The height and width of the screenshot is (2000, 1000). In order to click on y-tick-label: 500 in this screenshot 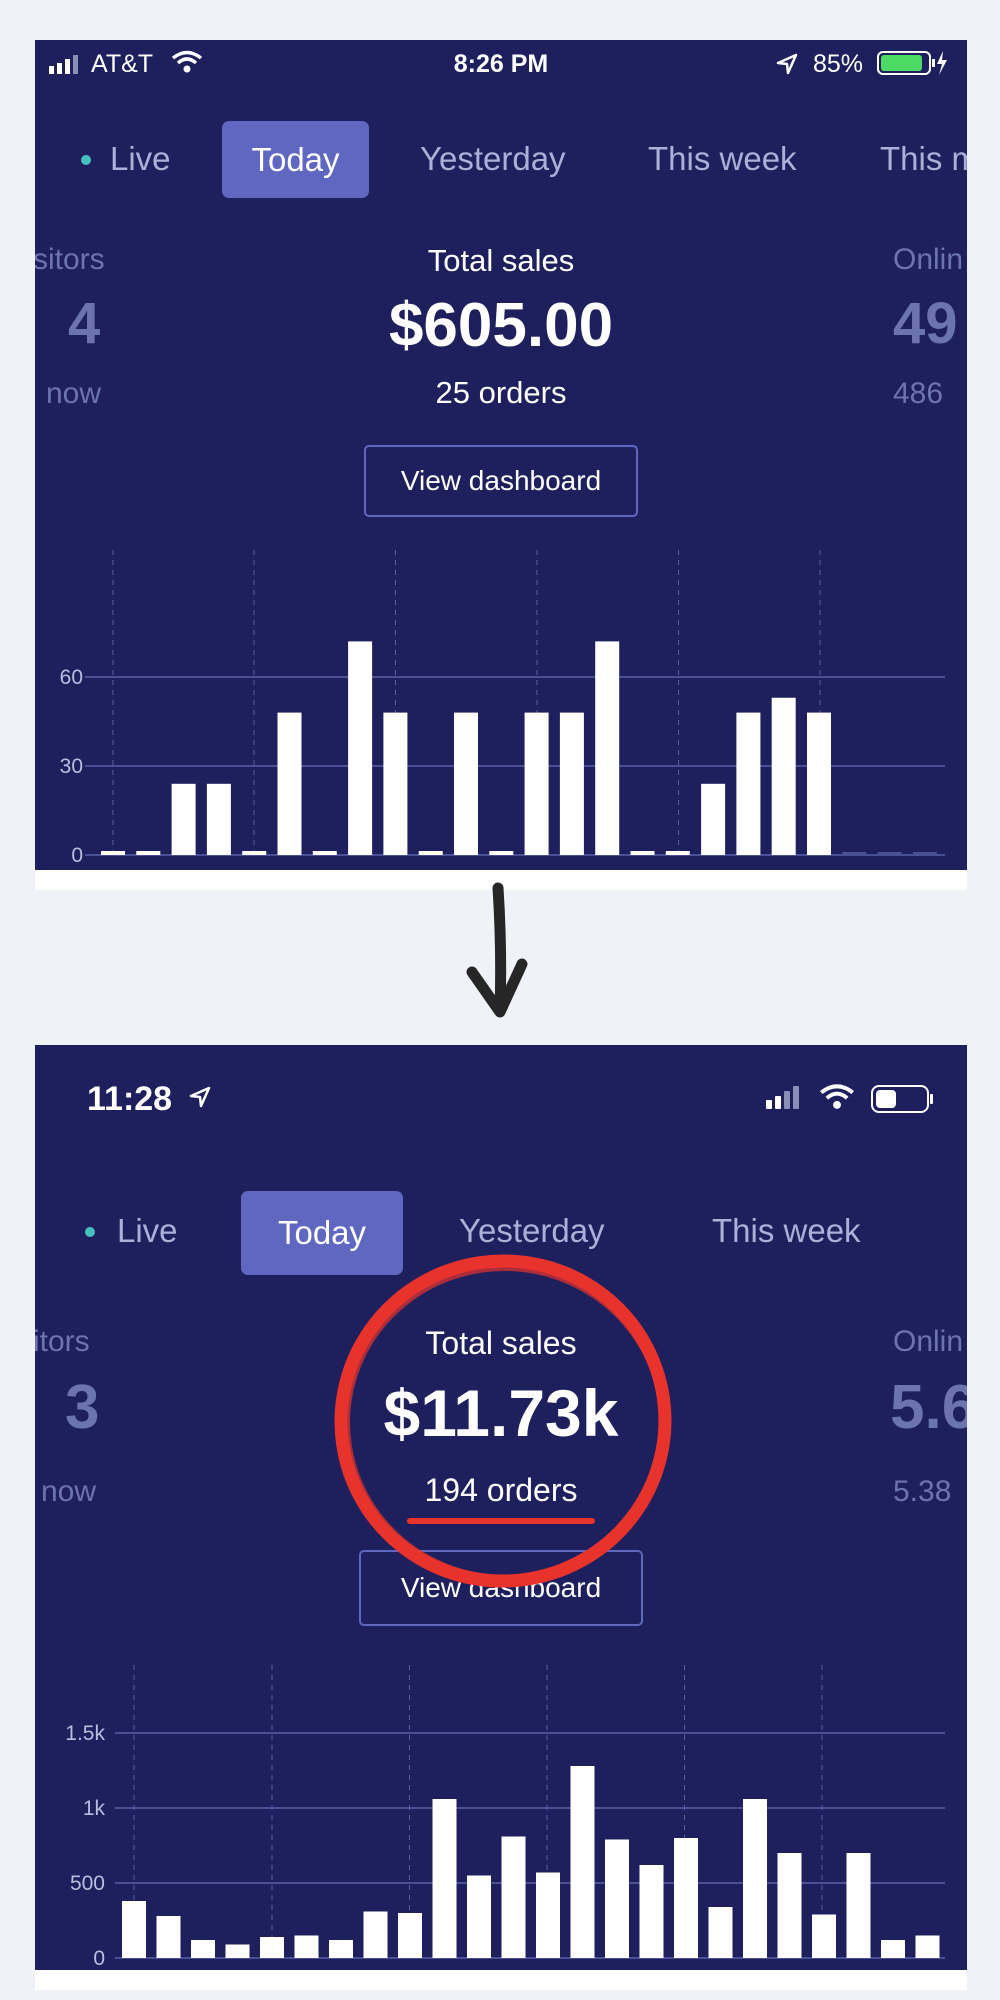, I will do `click(87, 1883)`.